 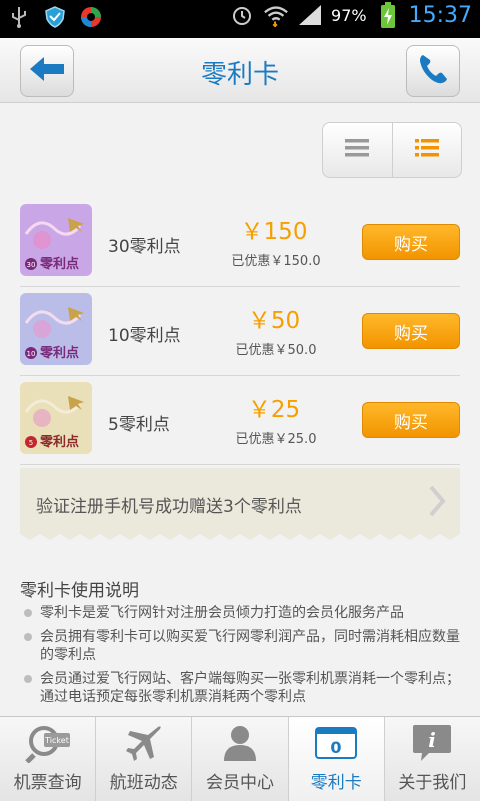 What do you see at coordinates (19, 17) in the screenshot?
I see `usb-icon` at bounding box center [19, 17].